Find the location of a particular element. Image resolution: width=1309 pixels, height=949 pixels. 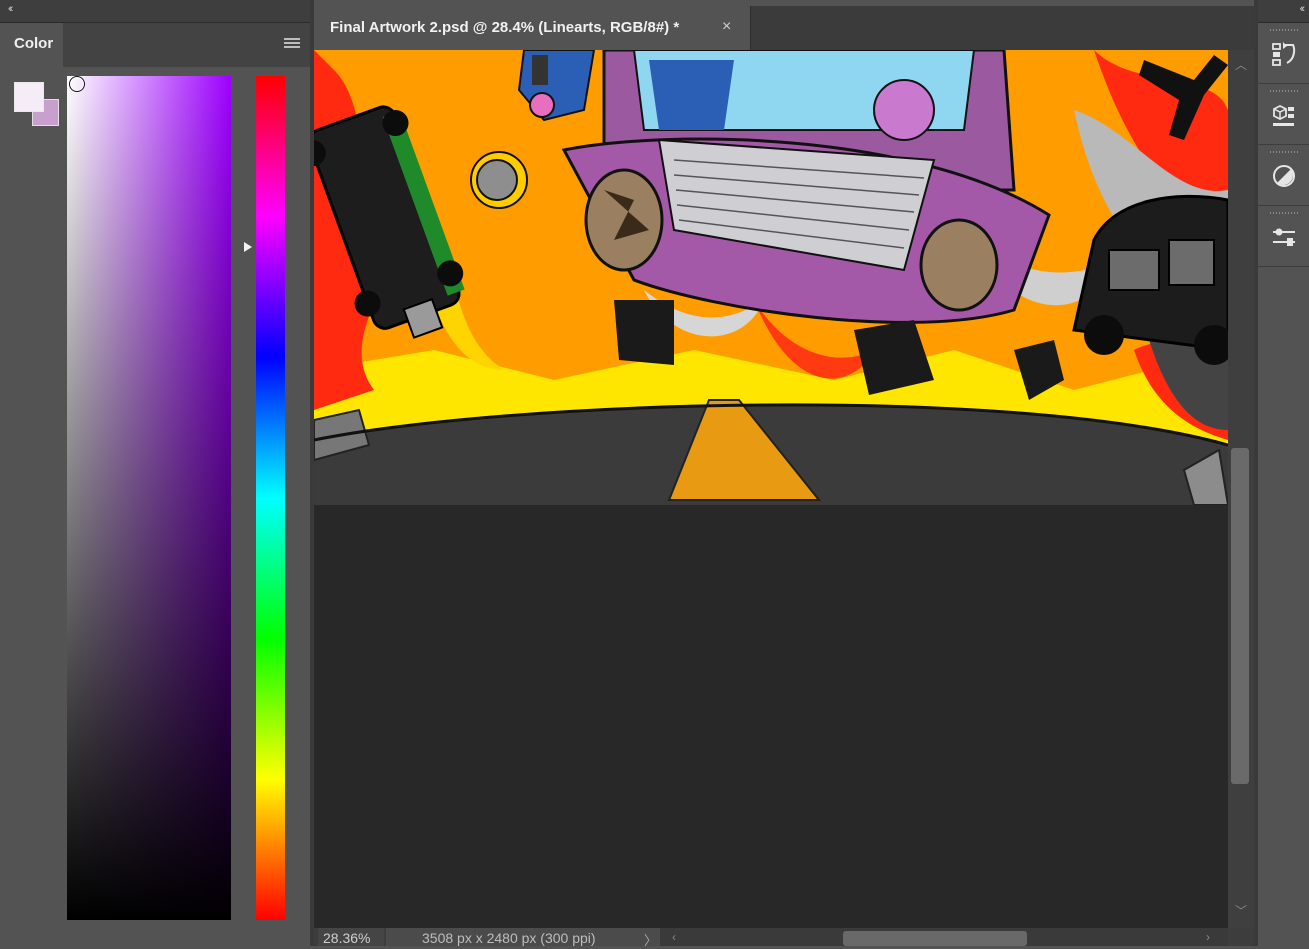

foreground-color-swatch is located at coordinates (29, 97).